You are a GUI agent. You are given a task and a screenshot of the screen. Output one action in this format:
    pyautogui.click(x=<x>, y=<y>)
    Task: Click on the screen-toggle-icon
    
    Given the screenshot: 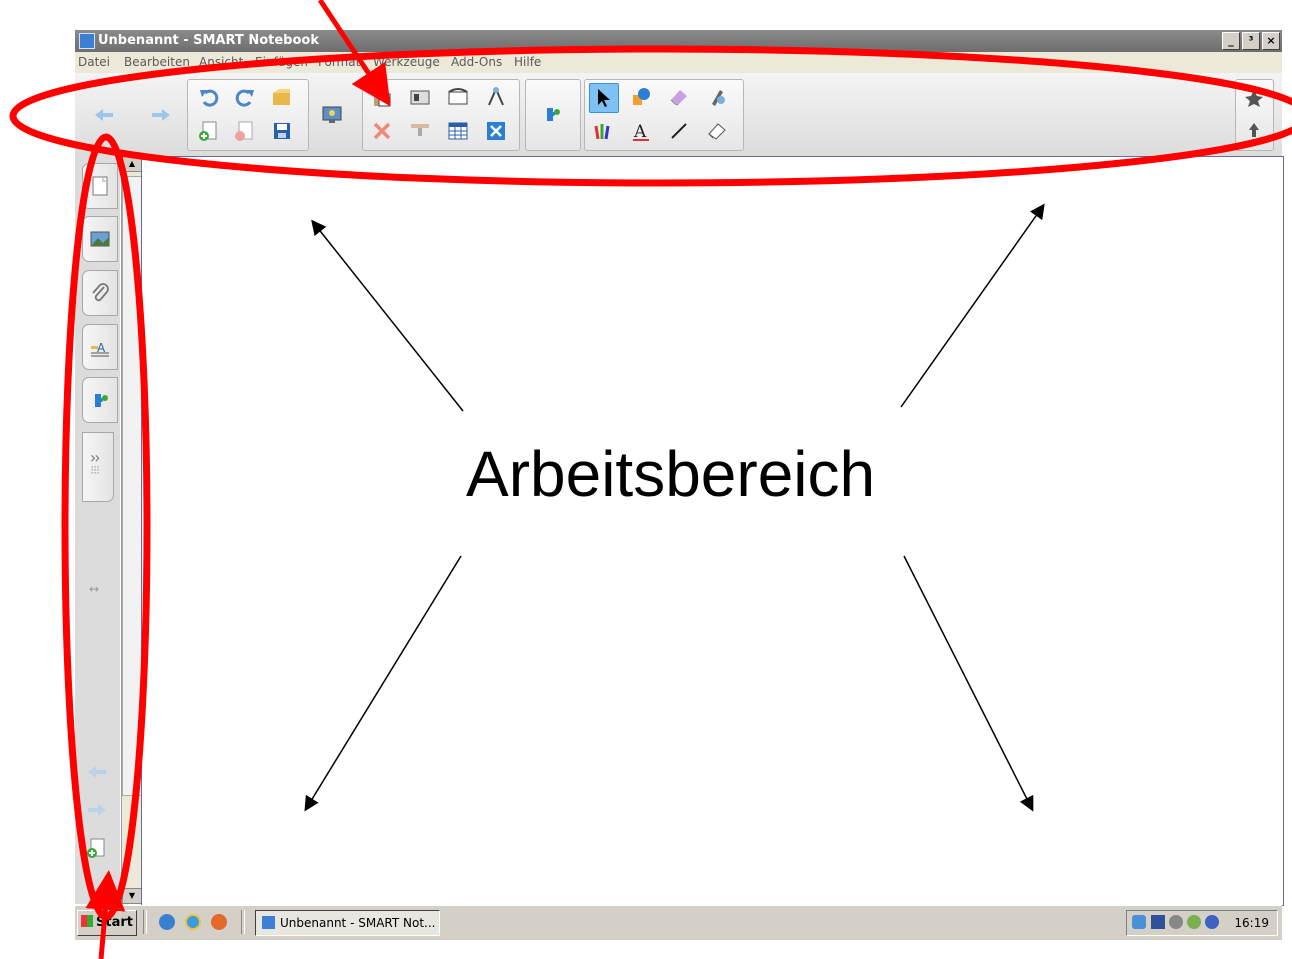 What is the action you would take?
    pyautogui.click(x=420, y=131)
    